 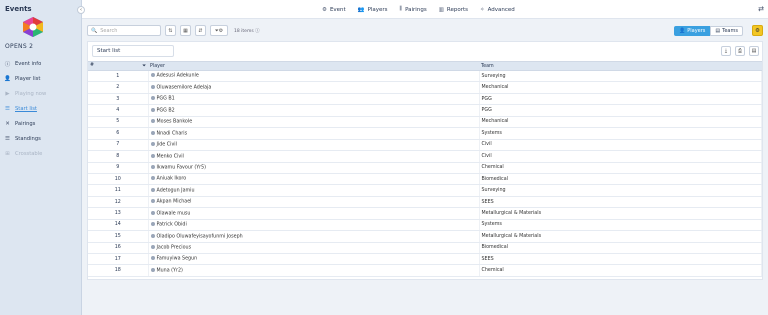 I want to click on table-row: 16 Jacob Precious Biomedical, so click(x=425, y=248).